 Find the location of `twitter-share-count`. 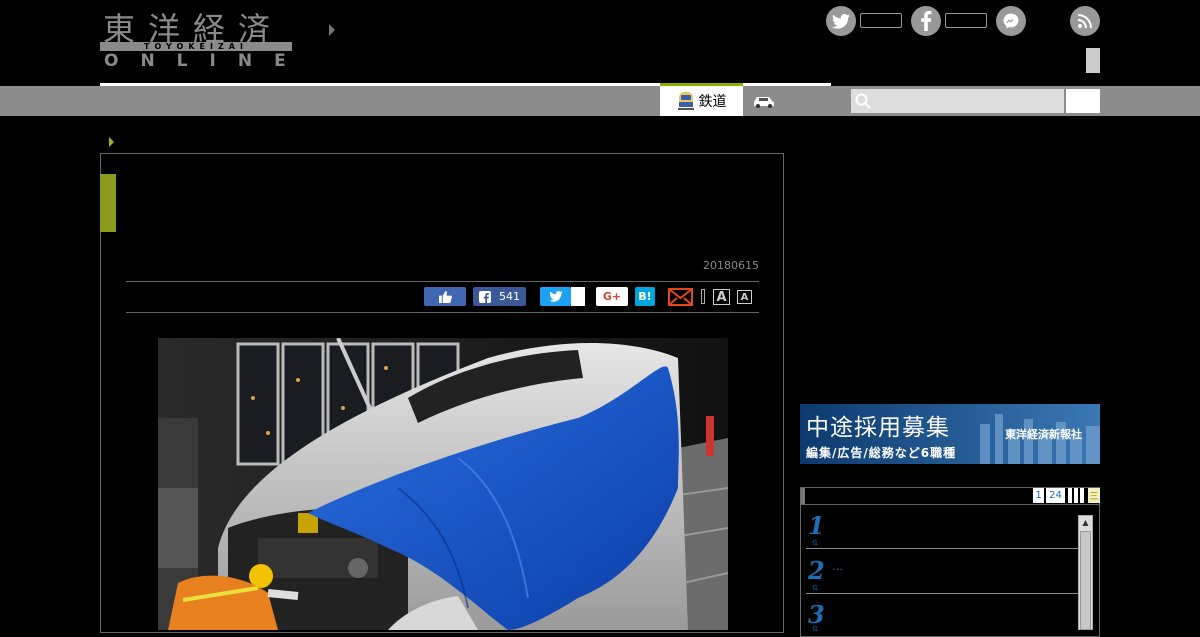

twitter-share-count is located at coordinates (578, 296).